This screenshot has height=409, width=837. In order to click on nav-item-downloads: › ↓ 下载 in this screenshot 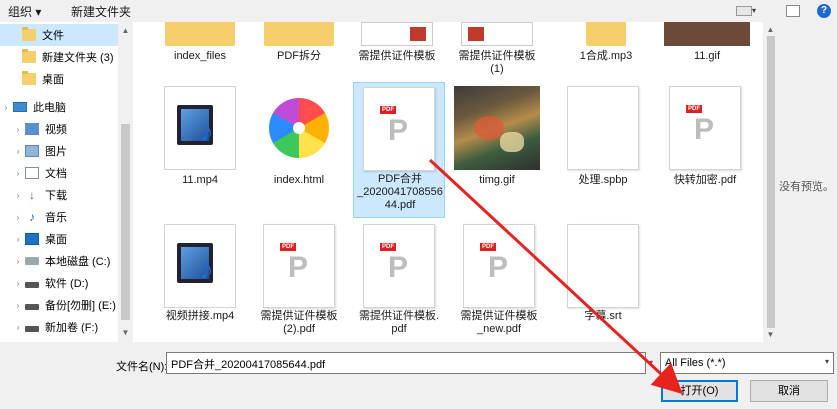, I will do `click(59, 195)`.